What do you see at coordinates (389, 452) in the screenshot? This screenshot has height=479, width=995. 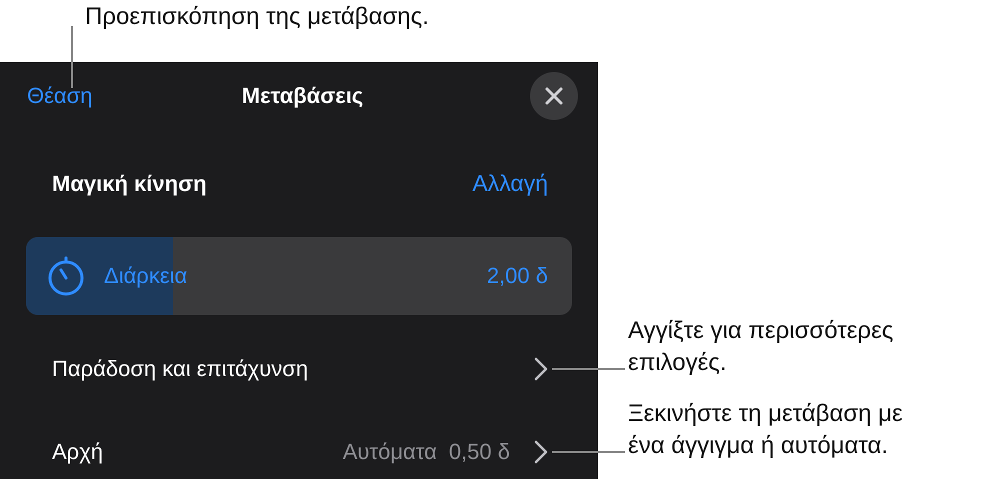 I see `row-value: Αυτόματα` at bounding box center [389, 452].